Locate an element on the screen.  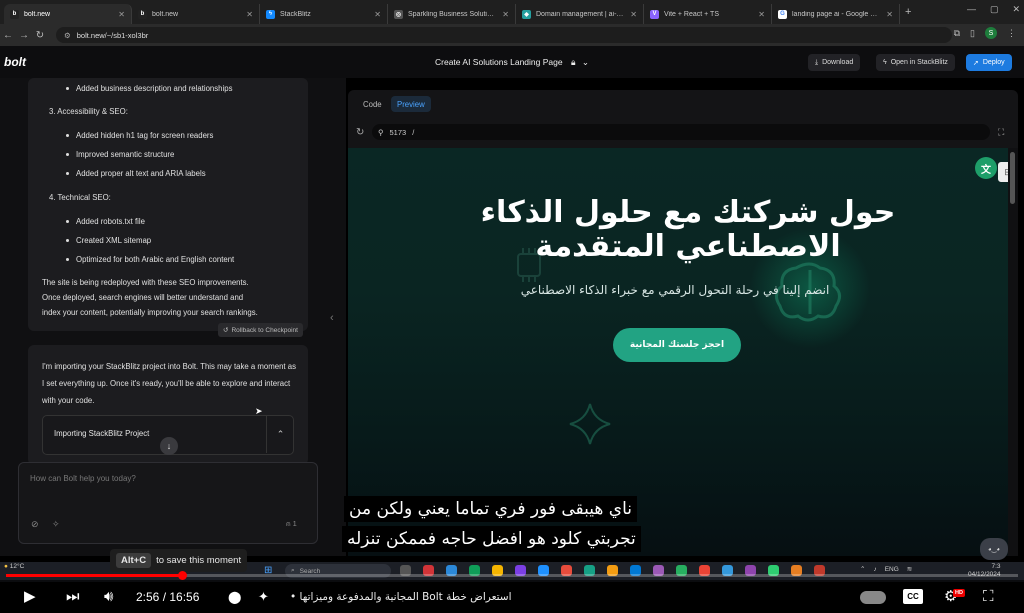
rollback-button: ↺ Rollback to Checkpoint is located at coordinates (260, 330).